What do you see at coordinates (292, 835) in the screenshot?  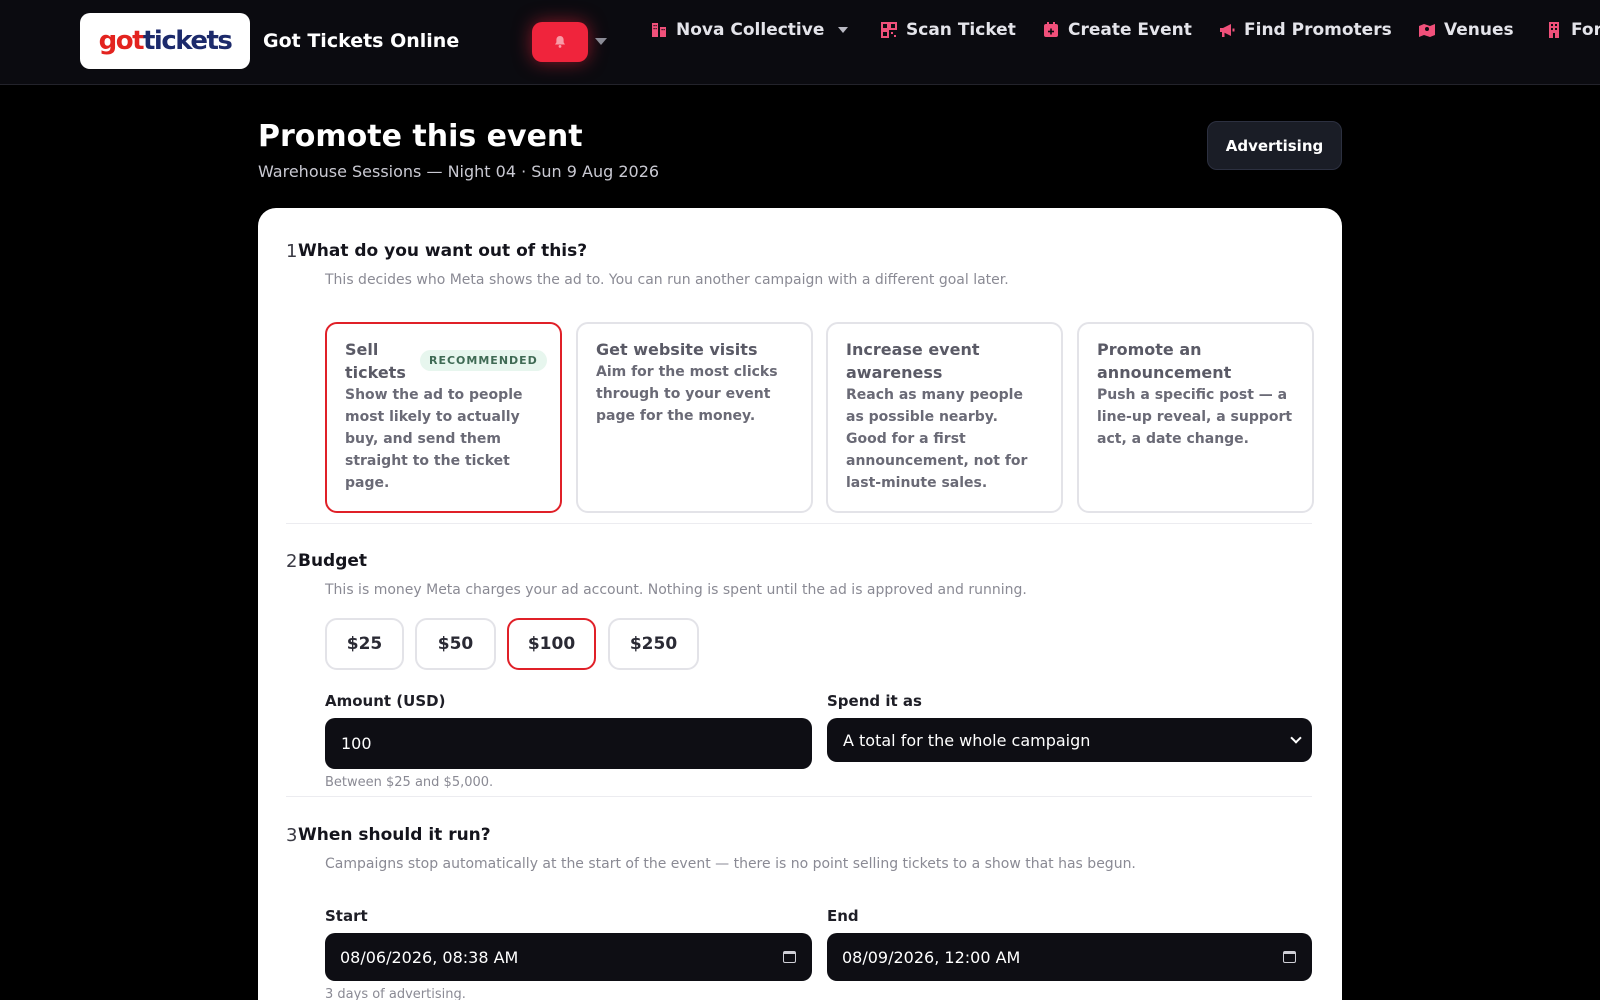 I see `step-number: 3` at bounding box center [292, 835].